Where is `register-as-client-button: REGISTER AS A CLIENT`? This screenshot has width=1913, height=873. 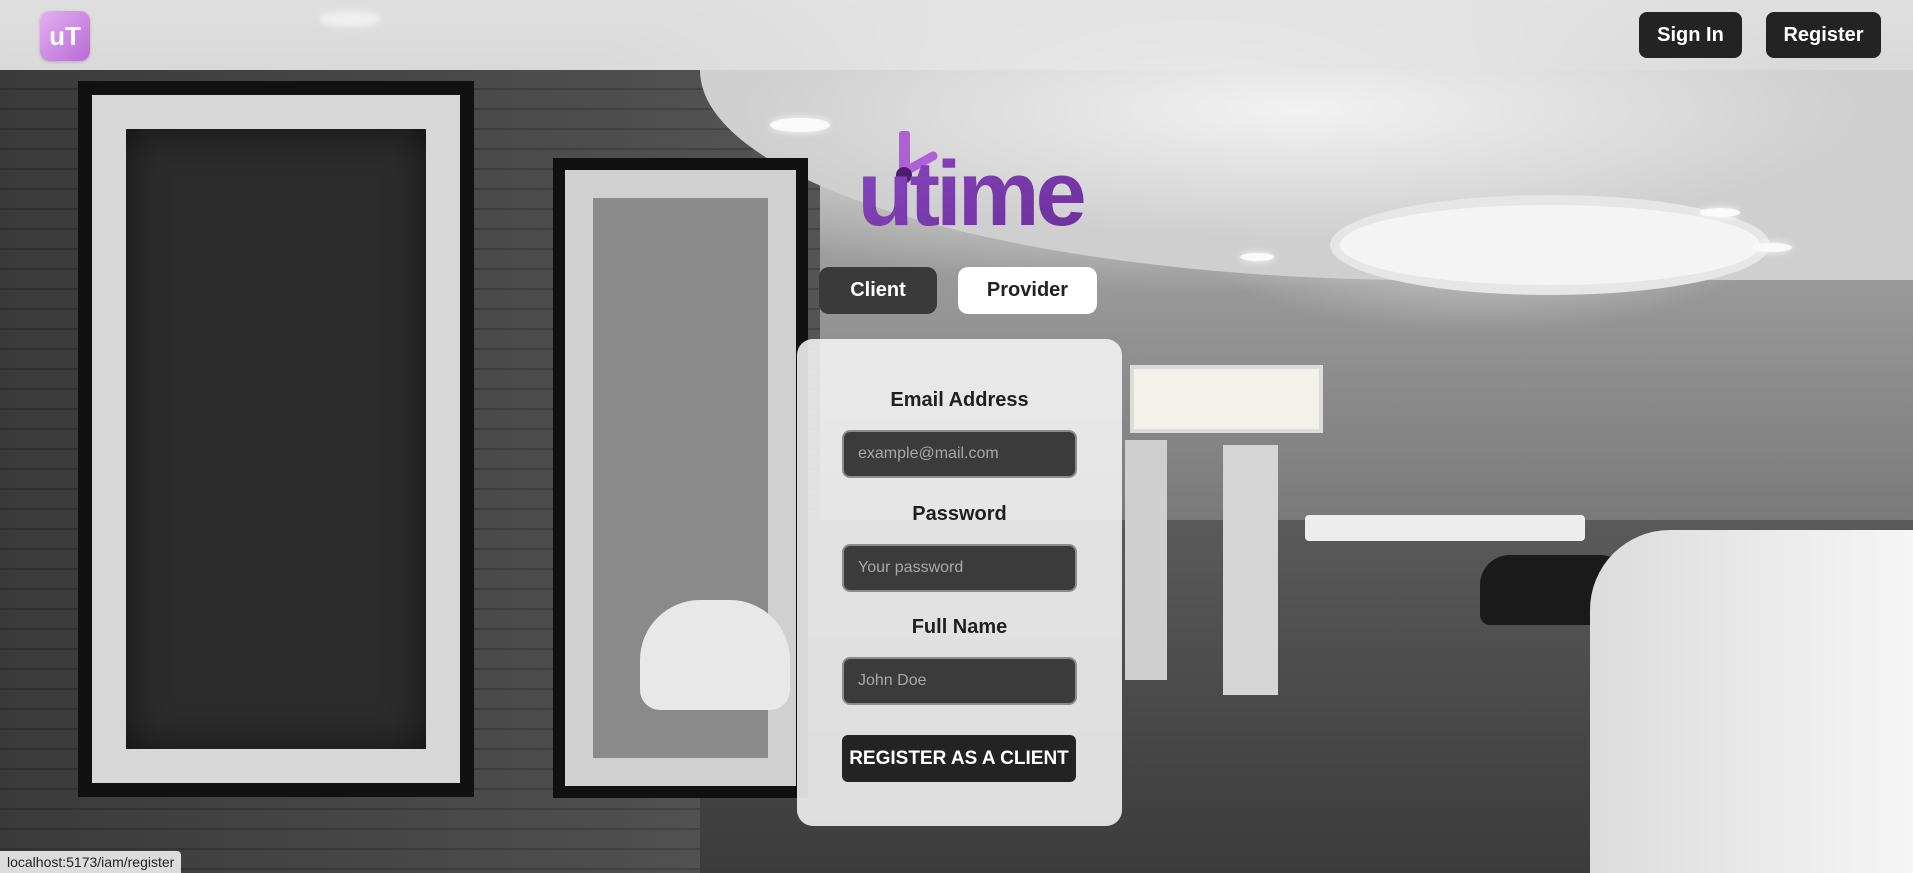 register-as-client-button: REGISTER AS A CLIENT is located at coordinates (959, 758).